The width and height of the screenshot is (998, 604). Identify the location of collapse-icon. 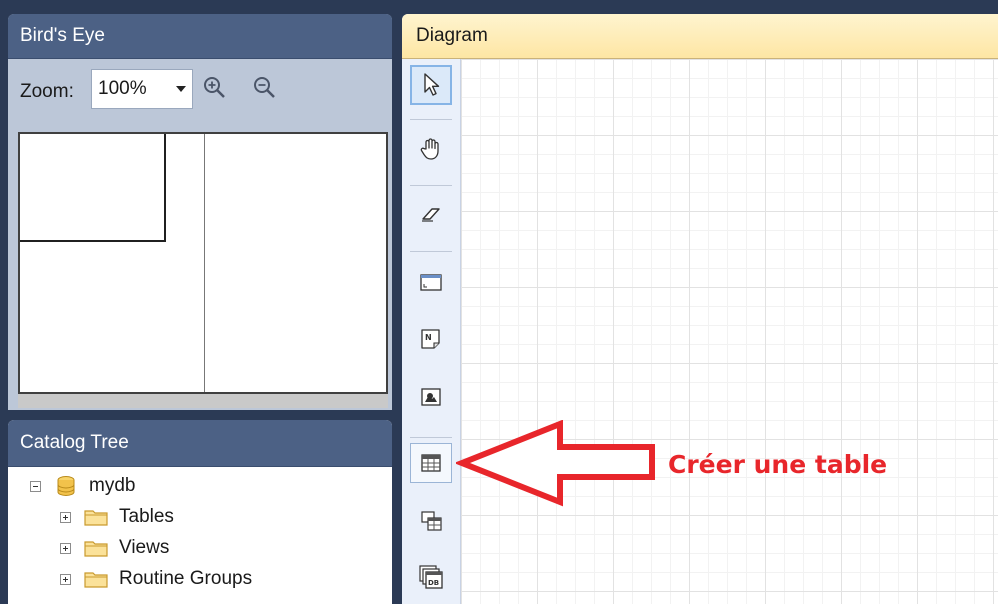
(35, 486).